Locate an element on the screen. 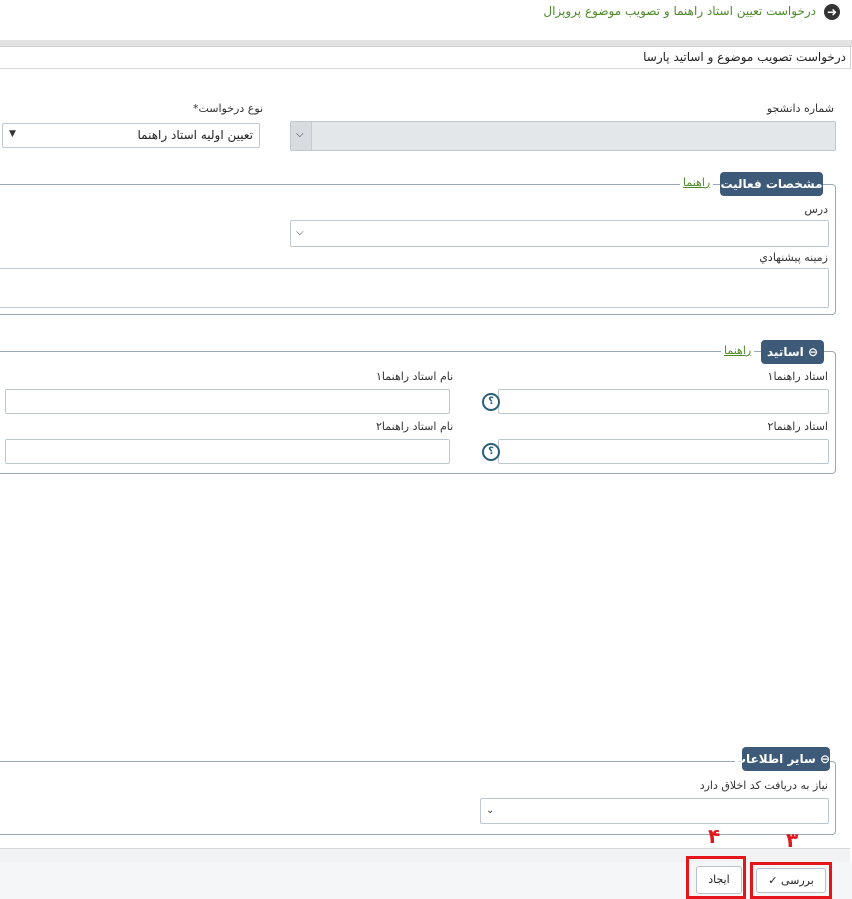  annotation-number-3: ۳ is located at coordinates (792, 840).